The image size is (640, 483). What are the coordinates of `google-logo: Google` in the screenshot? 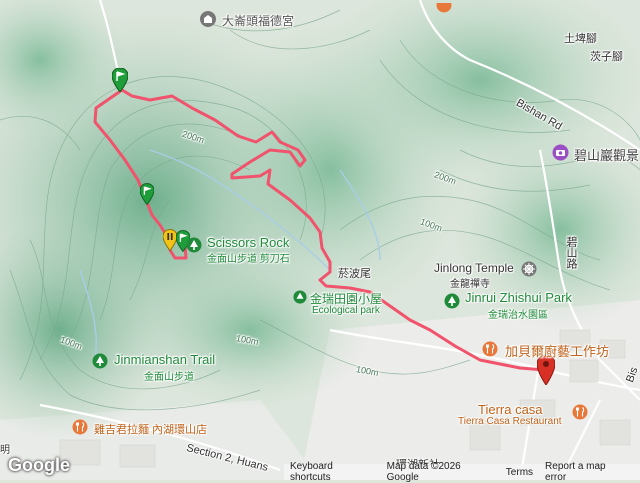 It's located at (39, 465).